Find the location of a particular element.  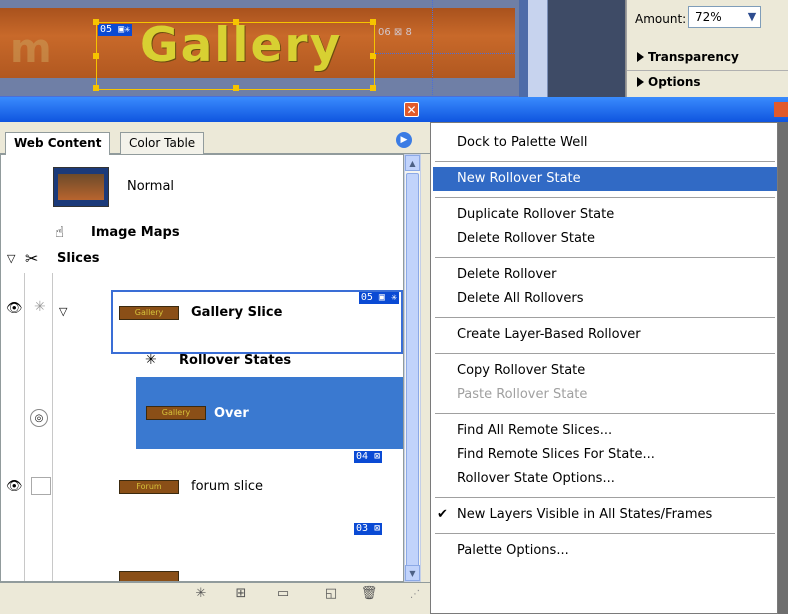

state-target-icon: ◎ is located at coordinates (39, 418).